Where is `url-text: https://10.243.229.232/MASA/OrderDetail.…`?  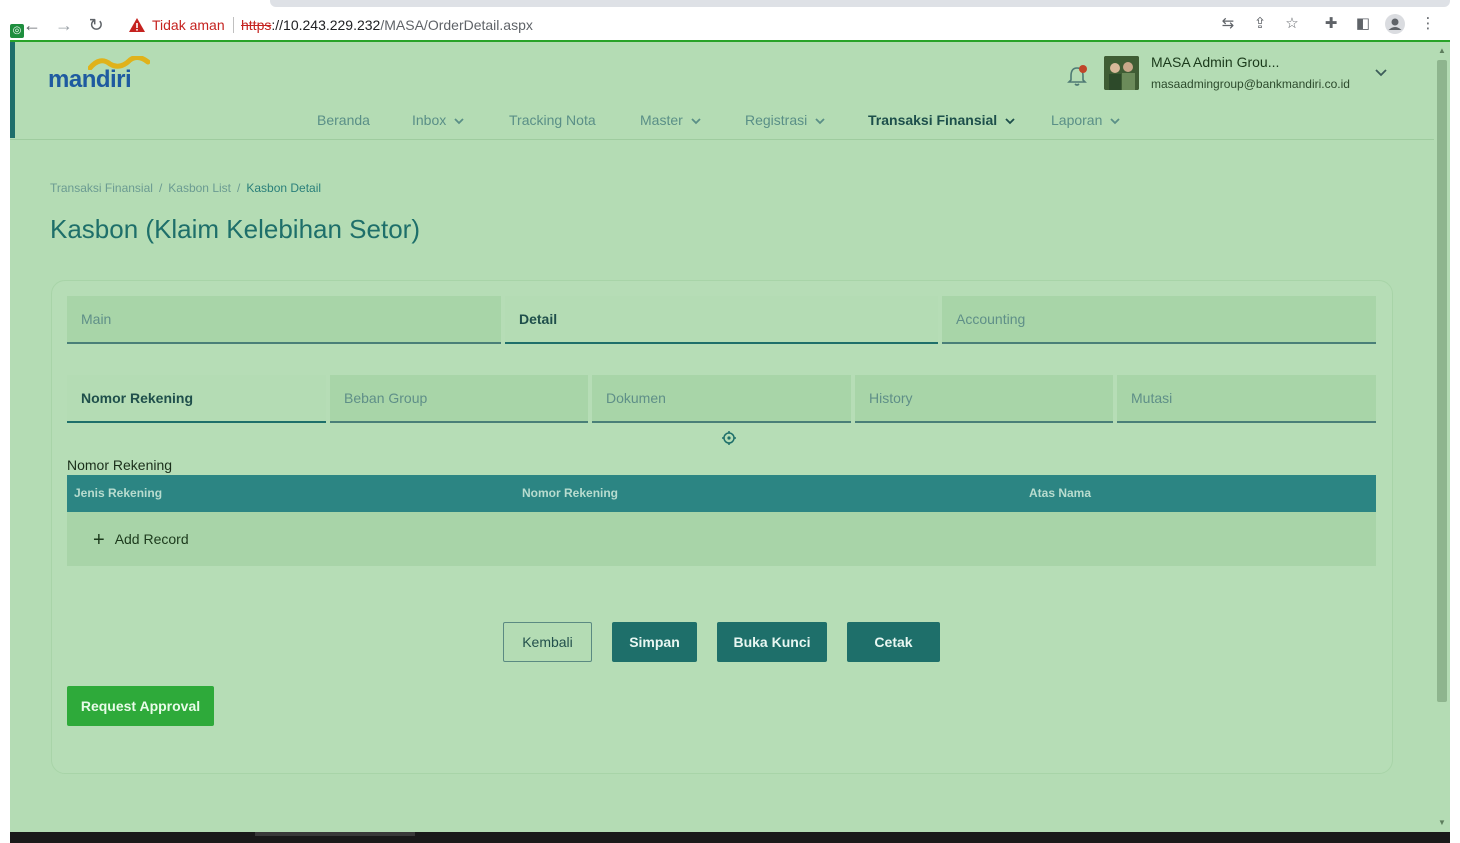 url-text: https://10.243.229.232/MASA/OrderDetail.… is located at coordinates (387, 25).